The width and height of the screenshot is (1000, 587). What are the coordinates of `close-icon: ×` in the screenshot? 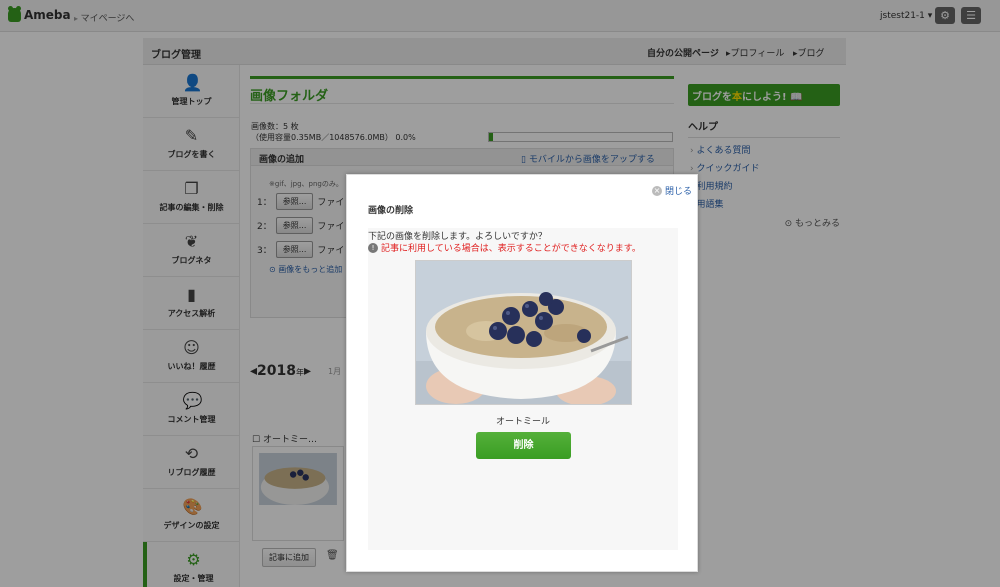 It's located at (657, 190).